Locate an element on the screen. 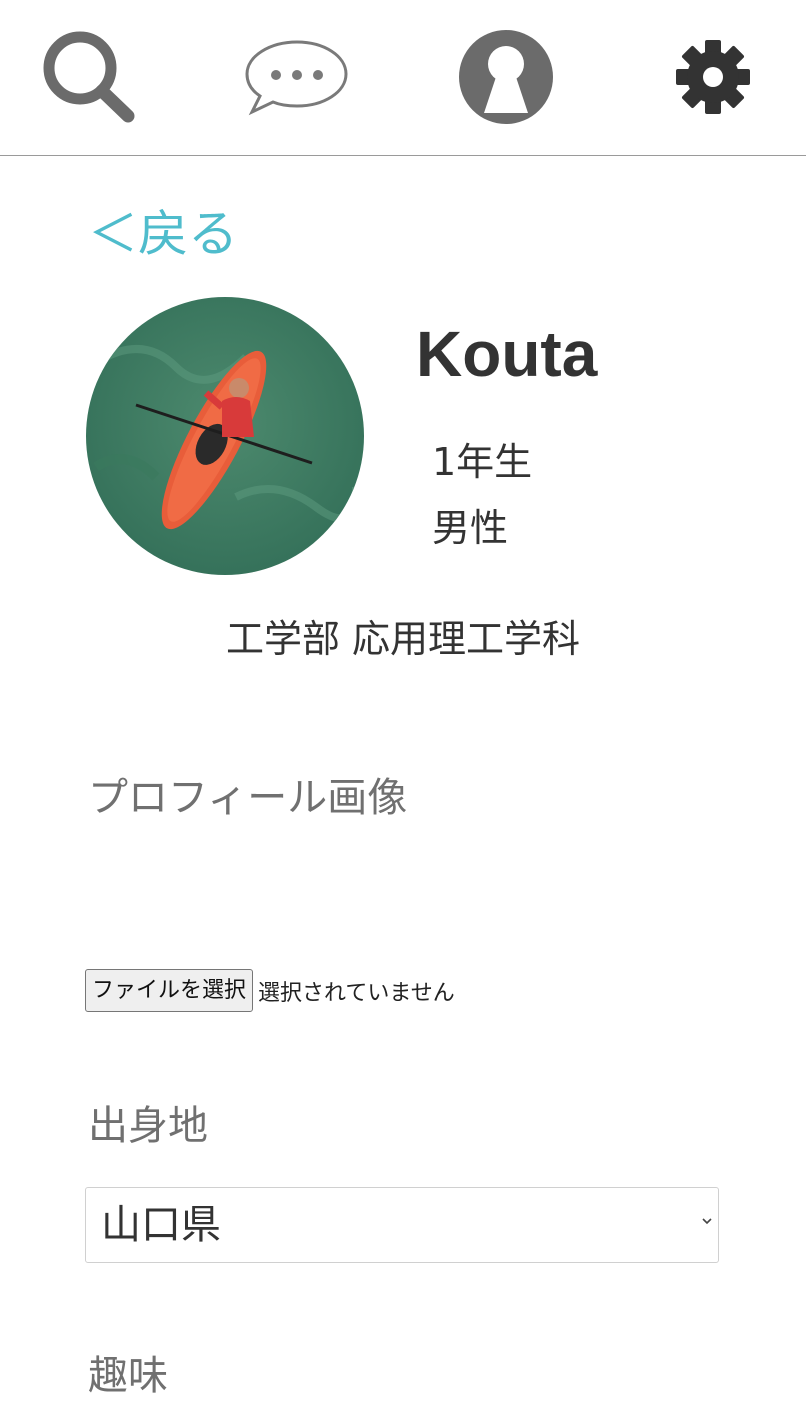 This screenshot has height=1414, width=806. file-status-text: 選択されていません is located at coordinates (356, 993).